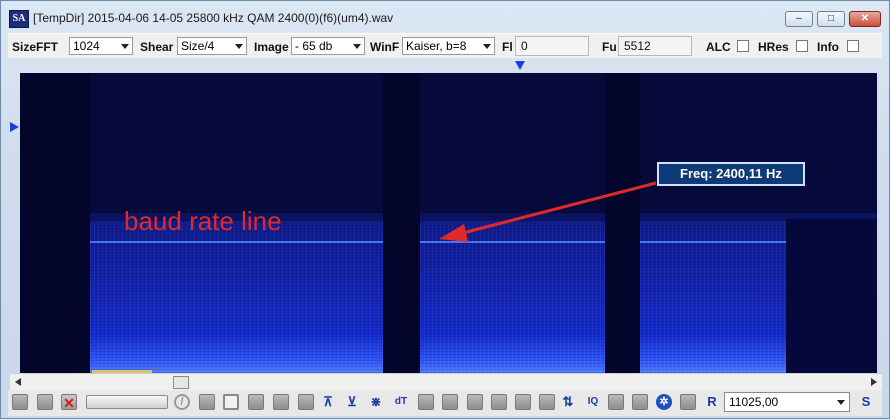 Image resolution: width=890 pixels, height=420 pixels. What do you see at coordinates (552, 46) in the screenshot?
I see `fl-field: 0` at bounding box center [552, 46].